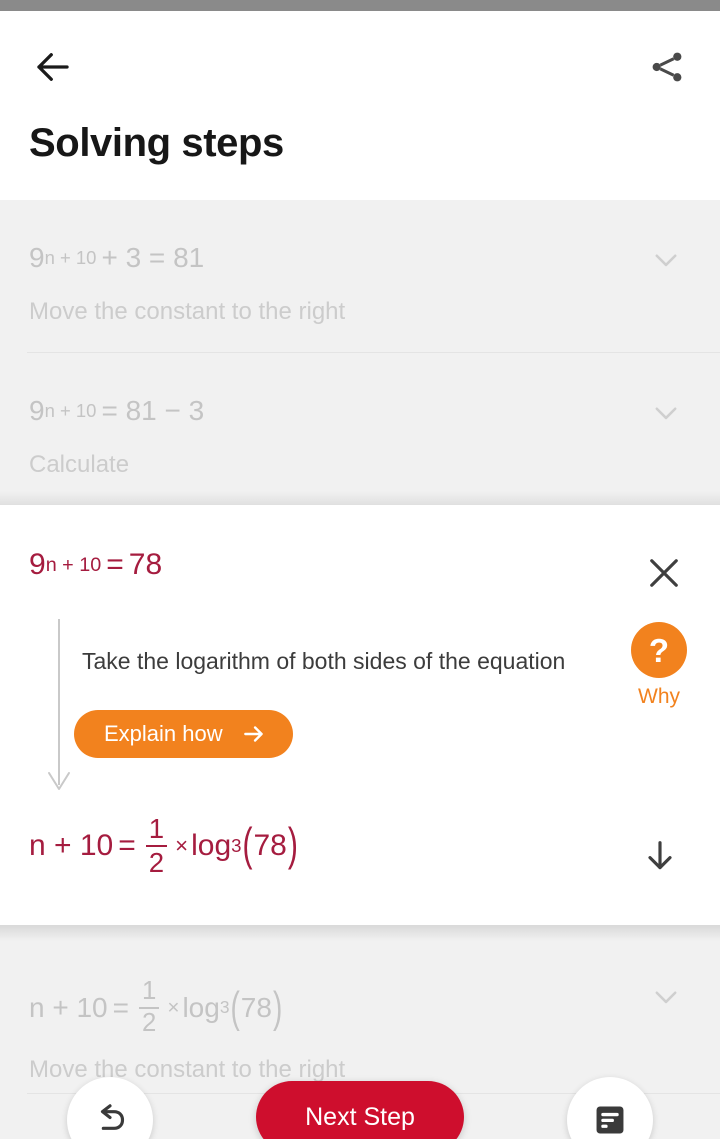 The image size is (720, 1139). What do you see at coordinates (115, 564) in the screenshot?
I see `active-eq-equals: =` at bounding box center [115, 564].